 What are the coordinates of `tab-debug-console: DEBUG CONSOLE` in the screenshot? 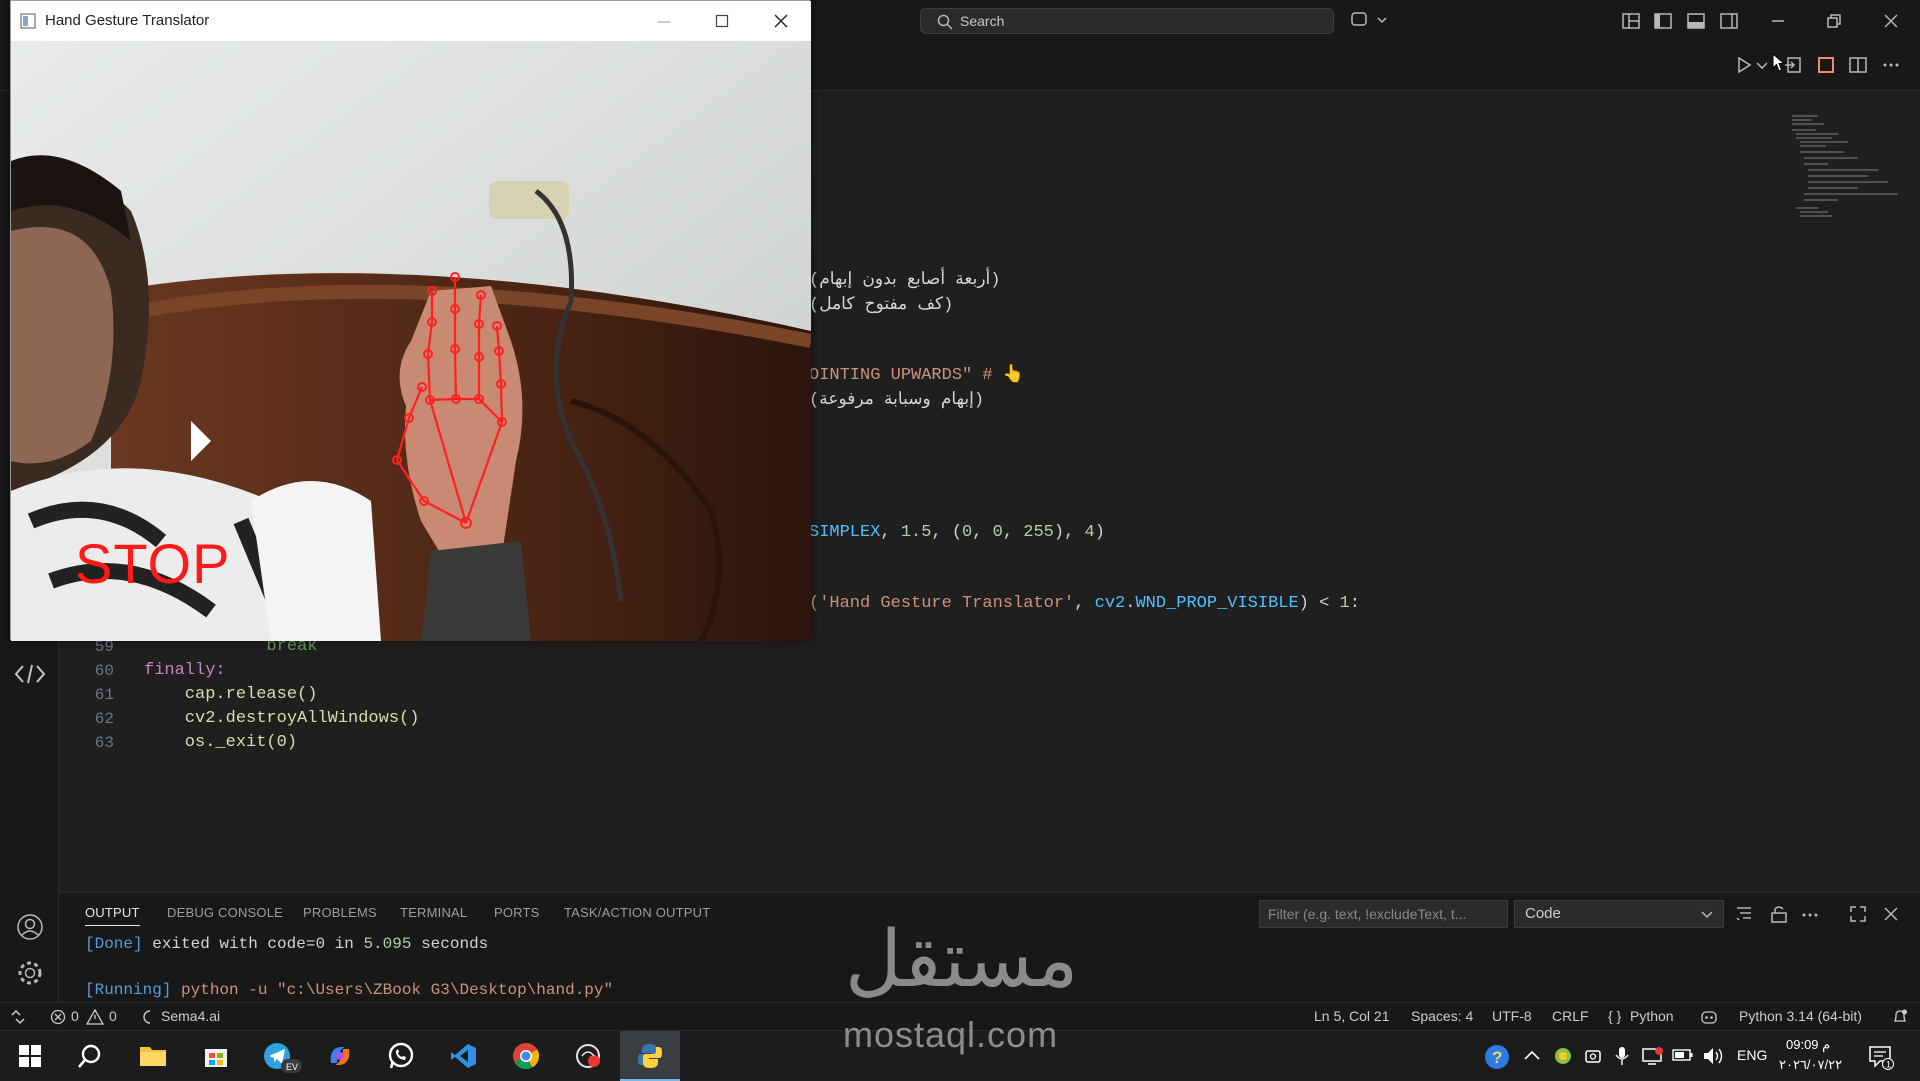 It's located at (225, 912).